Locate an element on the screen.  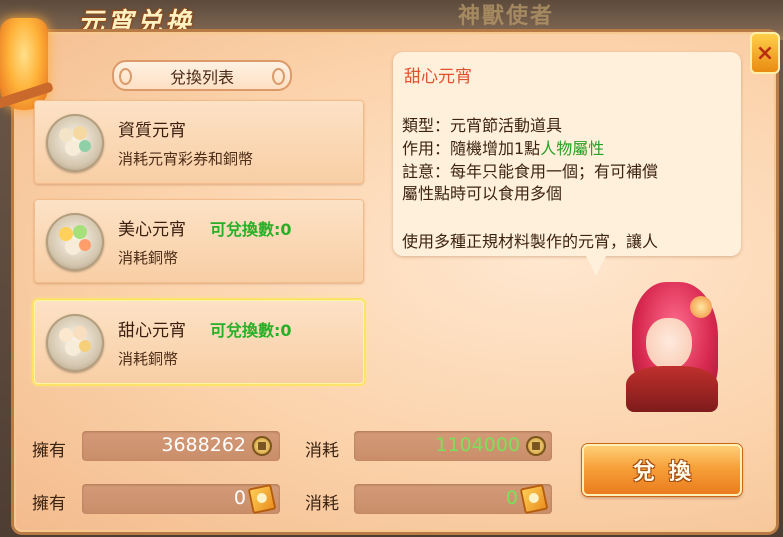
cost-copper-field: 1104000 is located at coordinates (453, 446).